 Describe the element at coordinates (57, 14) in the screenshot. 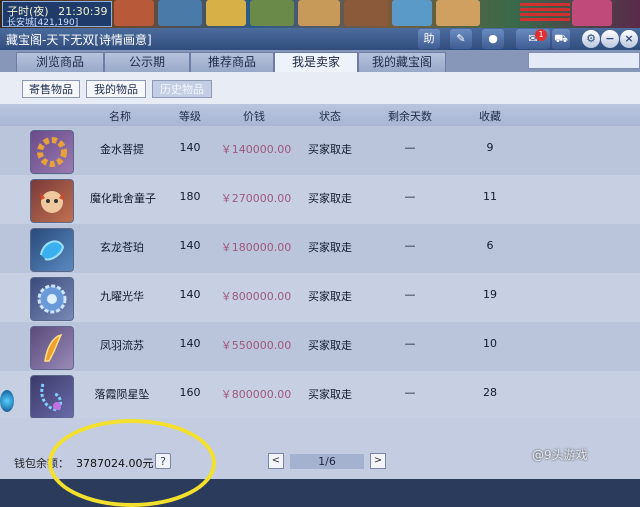

I see `game-clock: 子时(夜) 21:30:39 长安城[421,190]` at that location.